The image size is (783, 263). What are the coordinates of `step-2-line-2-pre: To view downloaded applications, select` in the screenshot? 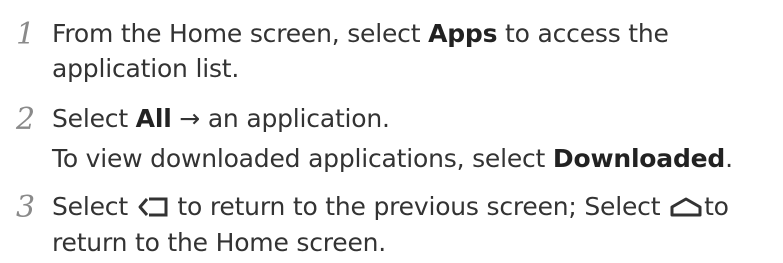 It's located at (302, 158).